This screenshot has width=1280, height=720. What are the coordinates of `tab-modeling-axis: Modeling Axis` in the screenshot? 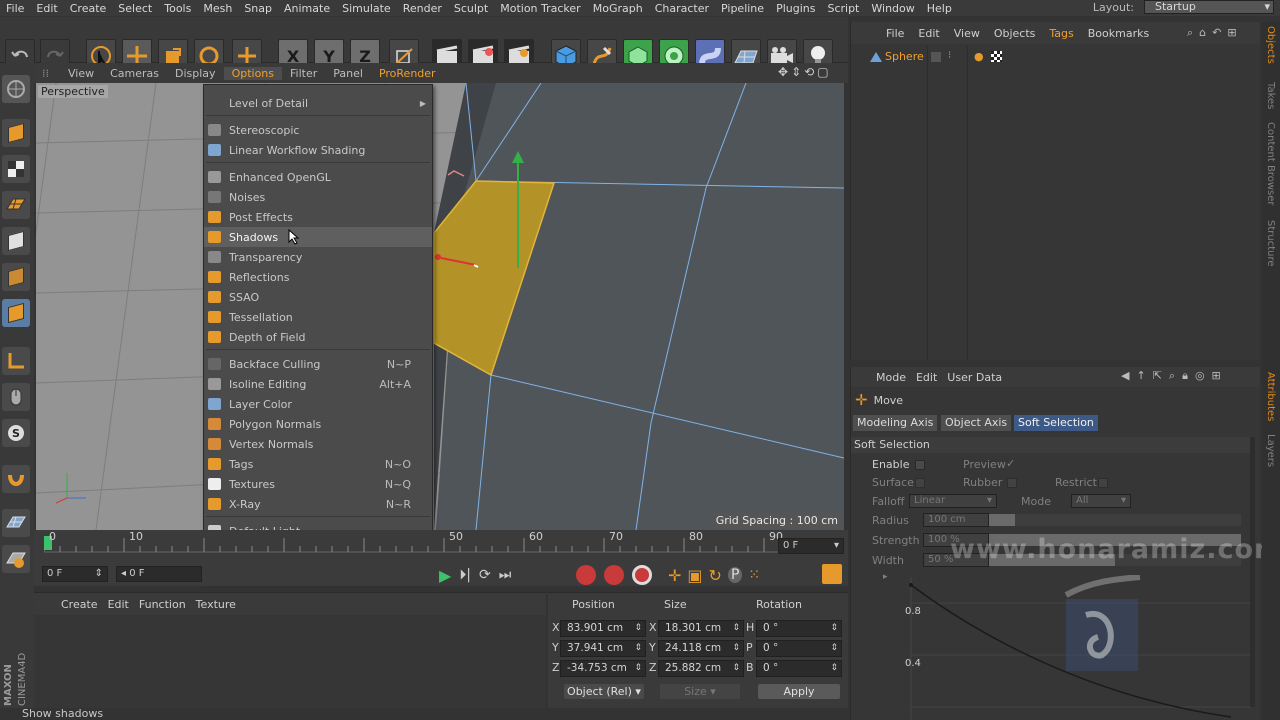 It's located at (895, 423).